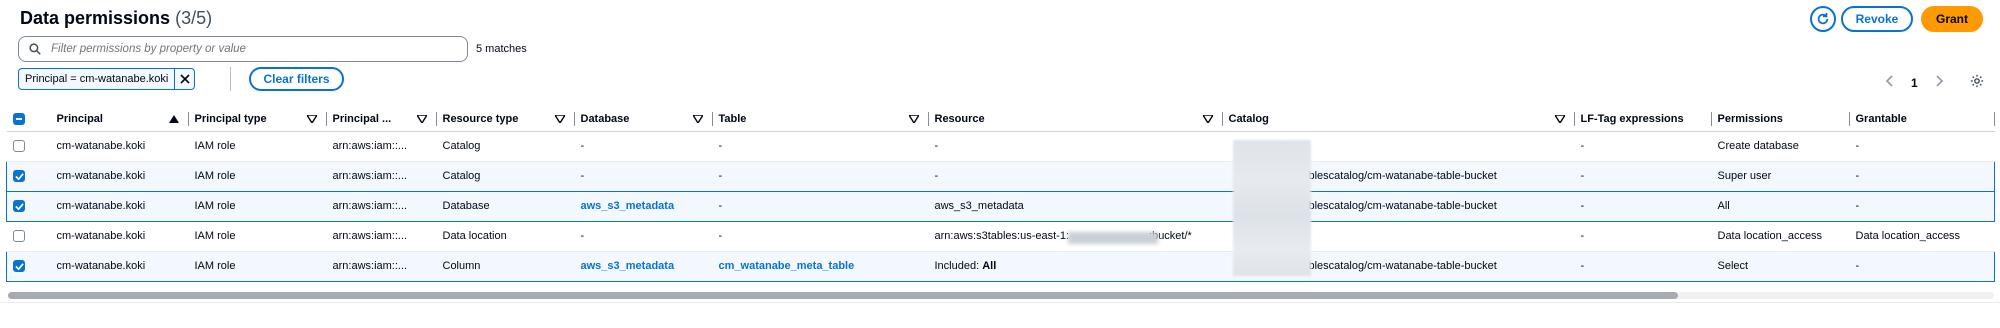 The width and height of the screenshot is (2000, 328). I want to click on column-header-label: Table, so click(732, 118).